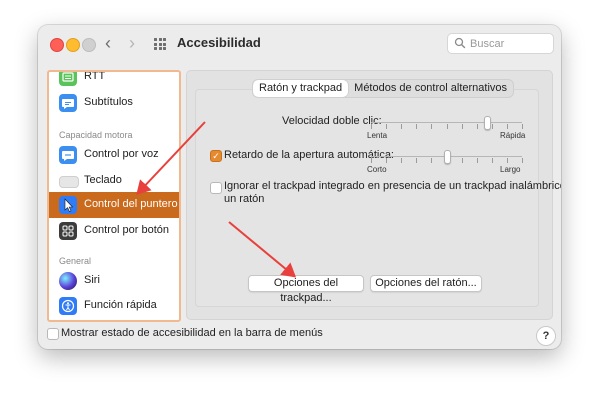 This screenshot has height=400, width=599. What do you see at coordinates (108, 102) in the screenshot?
I see `sidebar-item-label: Subtítulos` at bounding box center [108, 102].